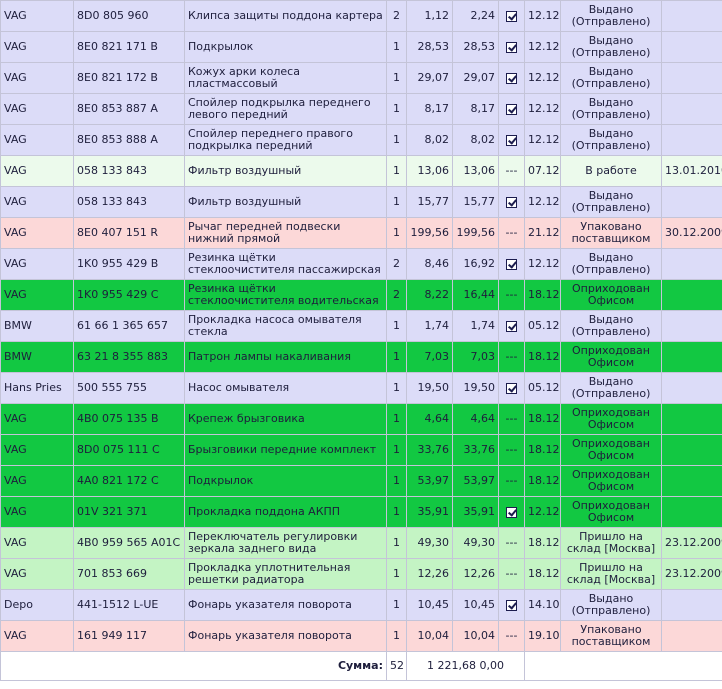 The width and height of the screenshot is (722, 689). Describe the element at coordinates (475, 543) in the screenshot. I see `total-cell: 49,30` at that location.